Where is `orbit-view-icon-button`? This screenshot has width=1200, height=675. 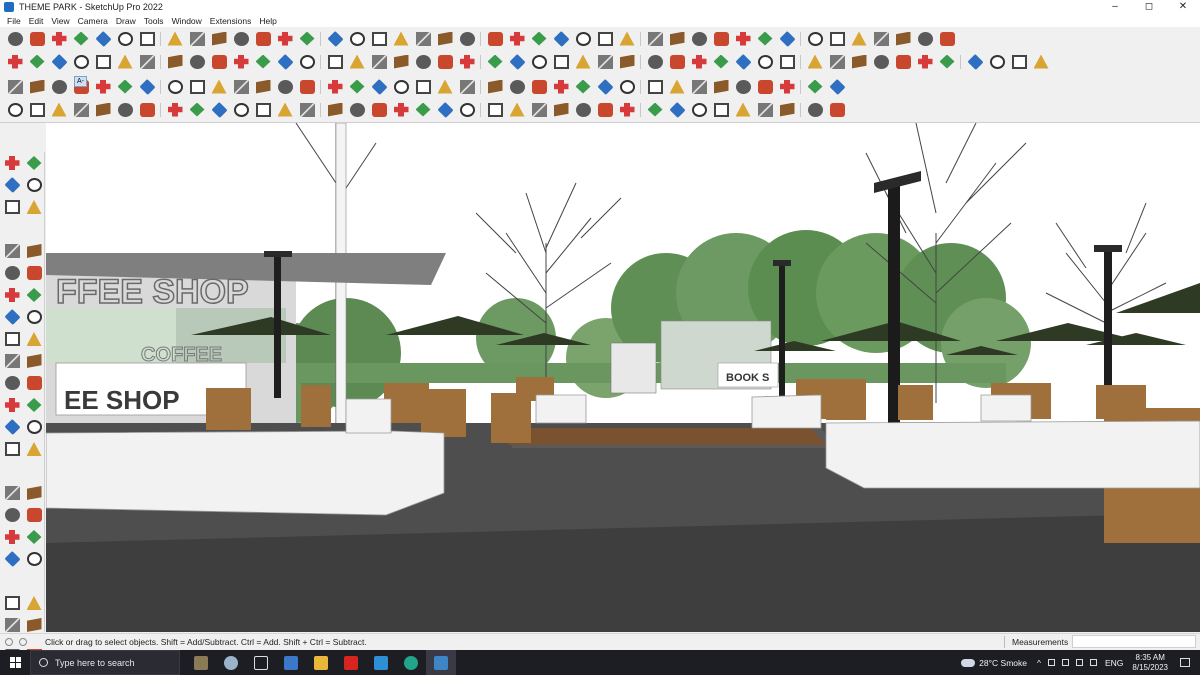
orbit-view-icon-button is located at coordinates (12, 515).